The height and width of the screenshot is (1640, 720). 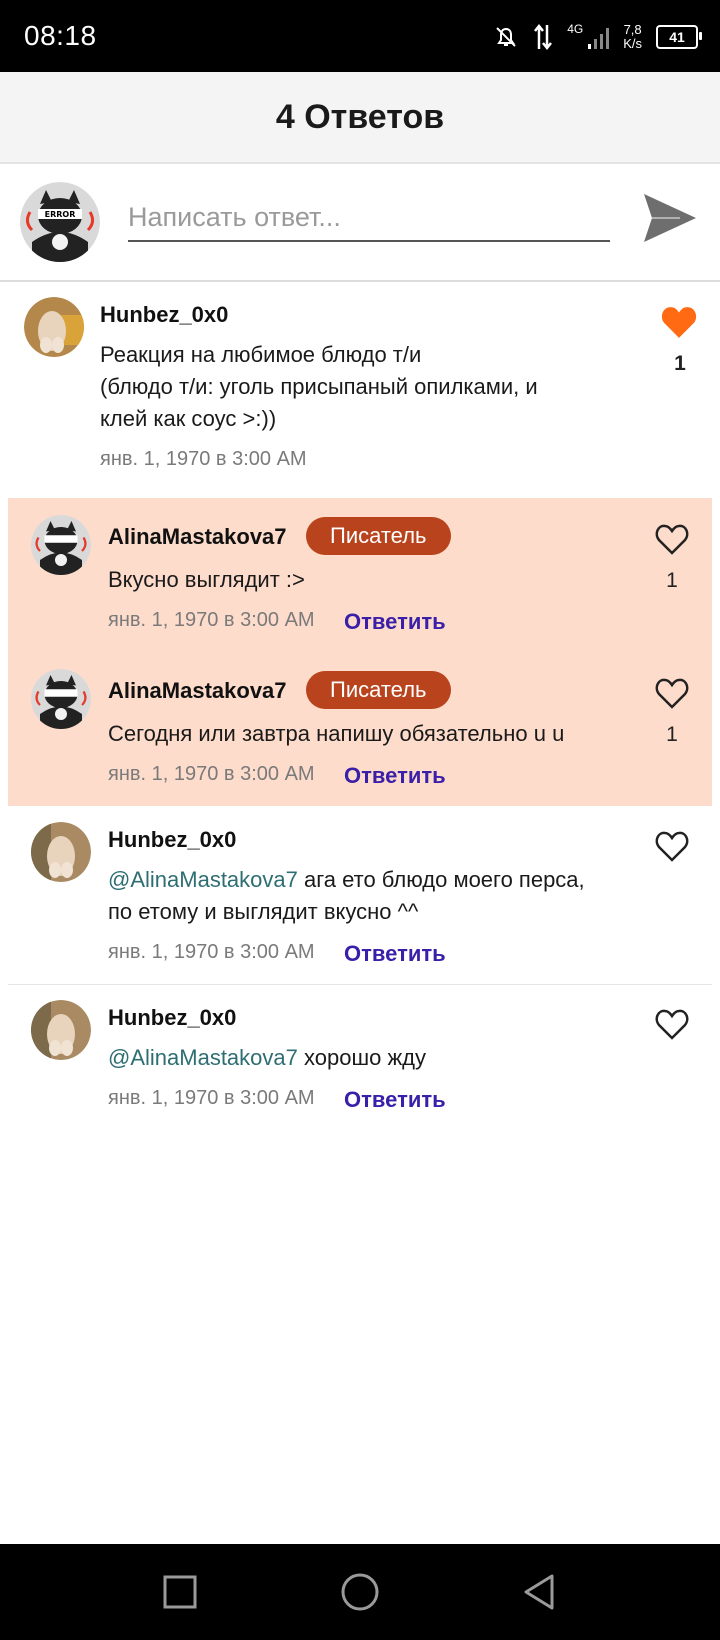 What do you see at coordinates (540, 1592) in the screenshot?
I see `triangle-back-icon` at bounding box center [540, 1592].